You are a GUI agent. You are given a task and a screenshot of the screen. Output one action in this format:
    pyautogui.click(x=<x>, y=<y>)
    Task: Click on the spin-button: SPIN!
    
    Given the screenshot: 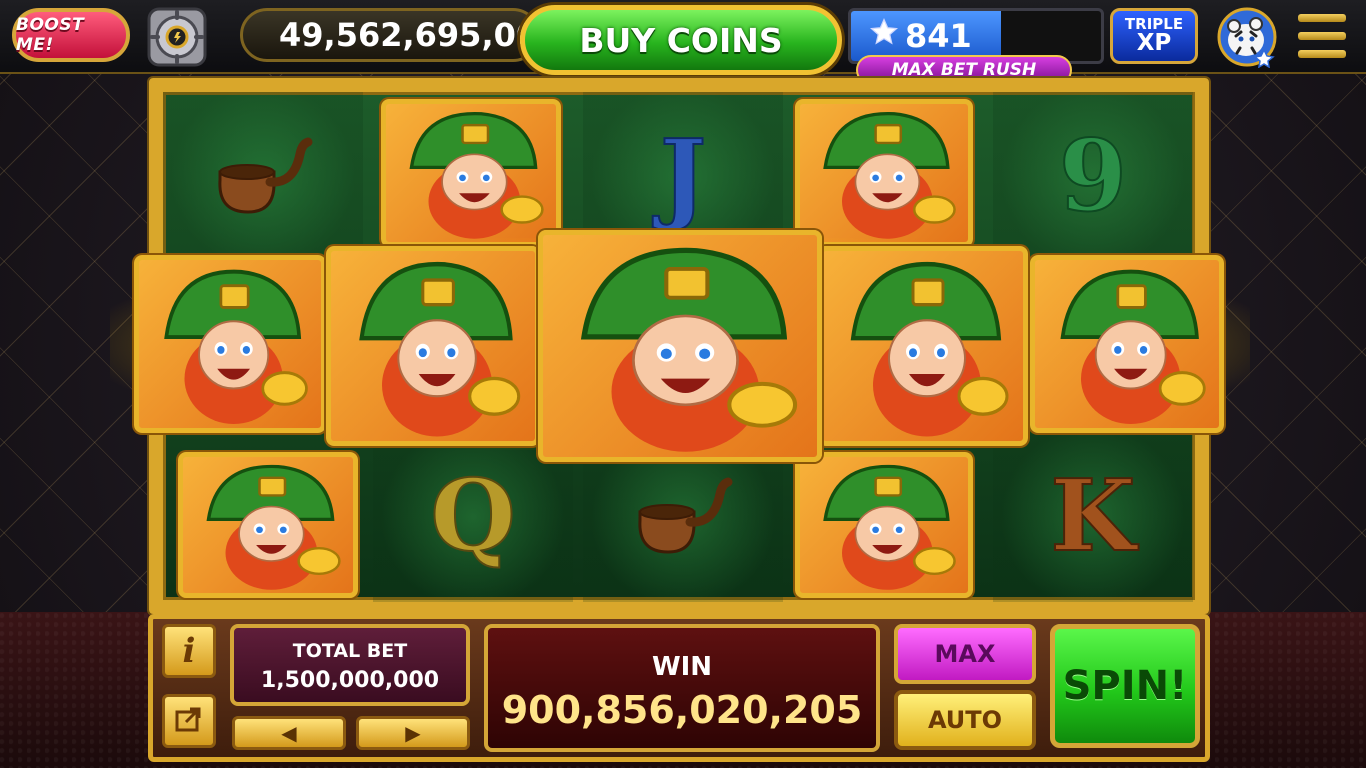 What is the action you would take?
    pyautogui.click(x=1125, y=686)
    